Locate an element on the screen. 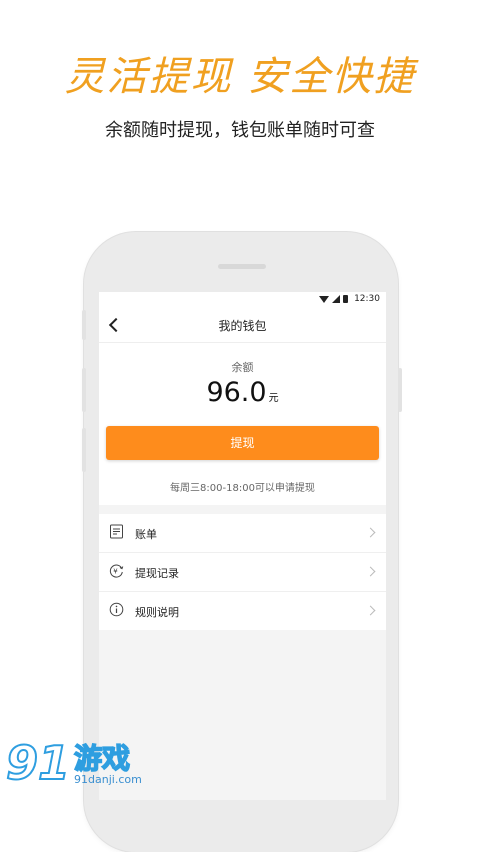 This screenshot has height=852, width=480. watermark-url: 91danji.com is located at coordinates (108, 779).